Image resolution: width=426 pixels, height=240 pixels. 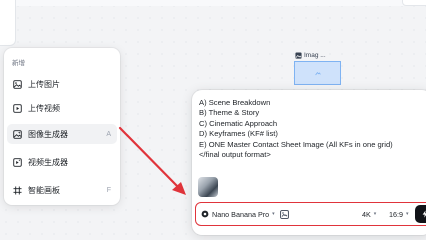 I want to click on image-icon, so click(x=298, y=55).